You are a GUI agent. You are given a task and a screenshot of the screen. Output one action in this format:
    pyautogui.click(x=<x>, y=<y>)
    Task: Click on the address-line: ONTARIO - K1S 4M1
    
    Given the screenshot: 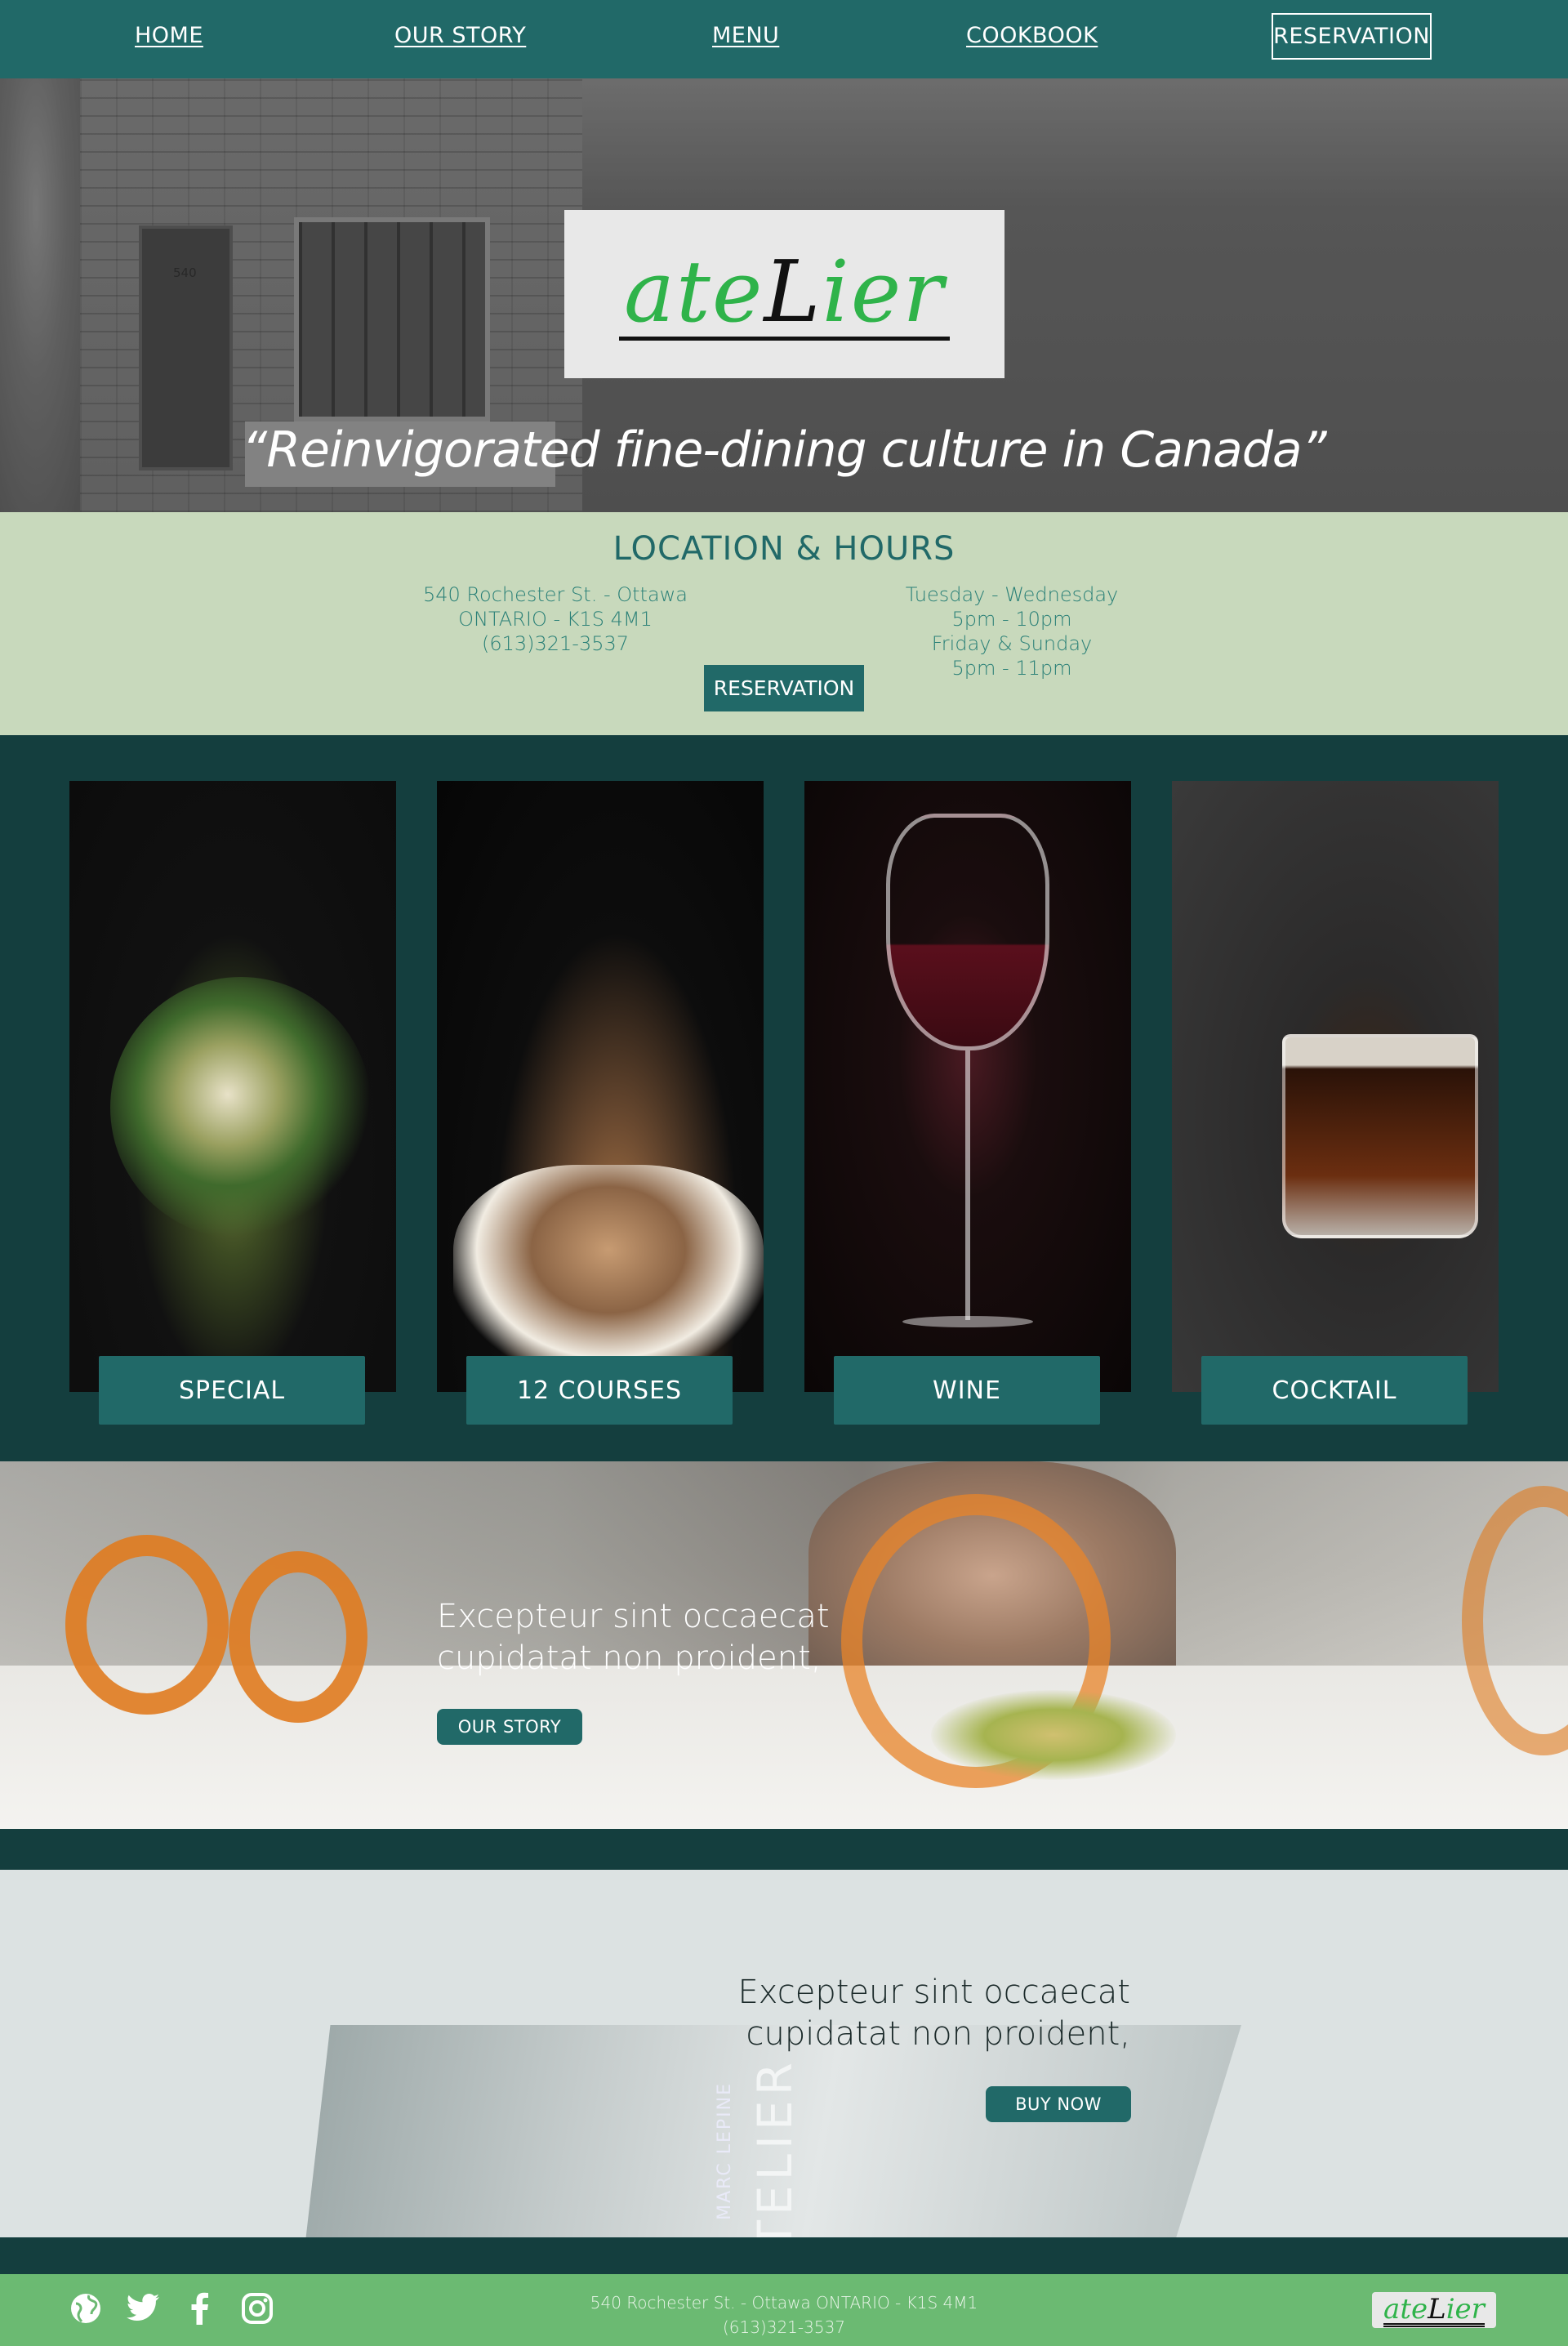 What is the action you would take?
    pyautogui.click(x=555, y=619)
    